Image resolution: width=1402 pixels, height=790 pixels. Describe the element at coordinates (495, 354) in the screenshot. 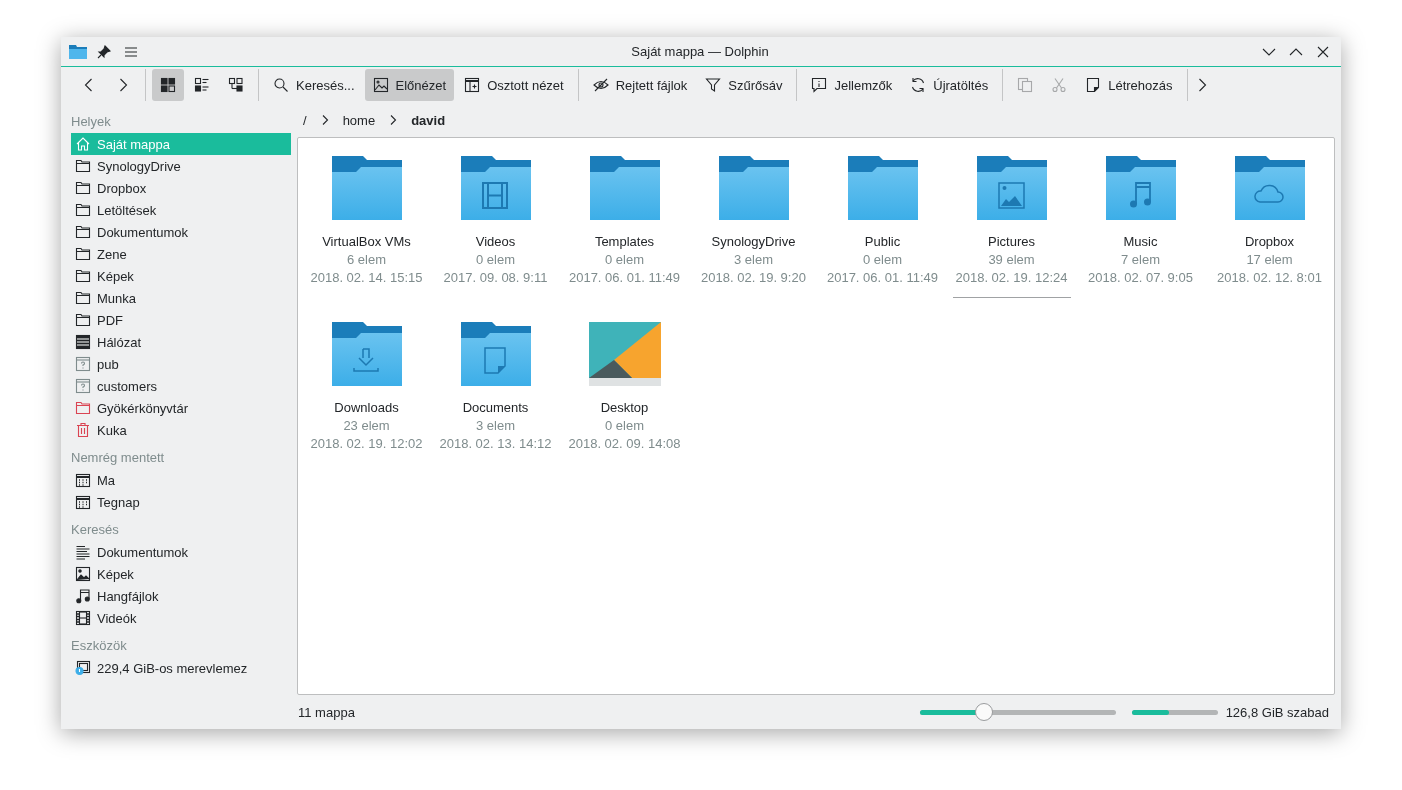

I see `document-folder-icon` at that location.